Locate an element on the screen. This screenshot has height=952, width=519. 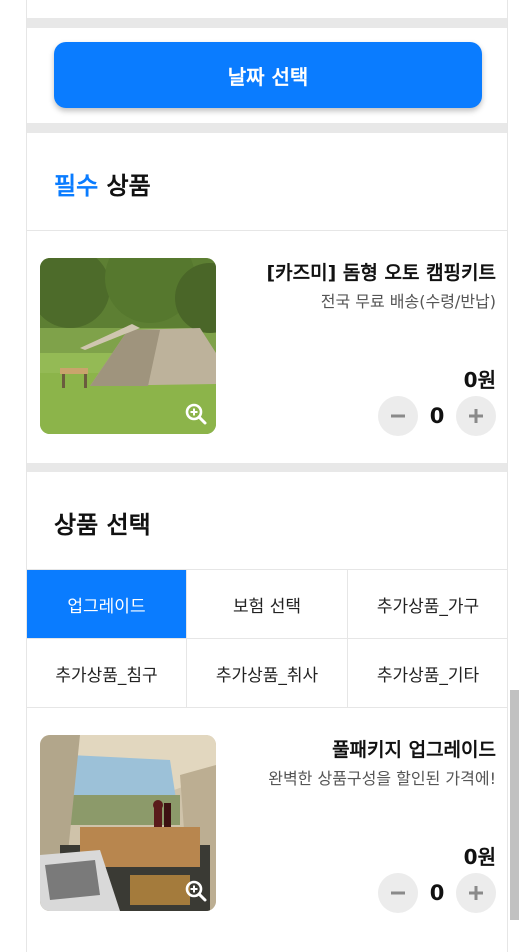
tab-insurance: 보험 선택 is located at coordinates (267, 604).